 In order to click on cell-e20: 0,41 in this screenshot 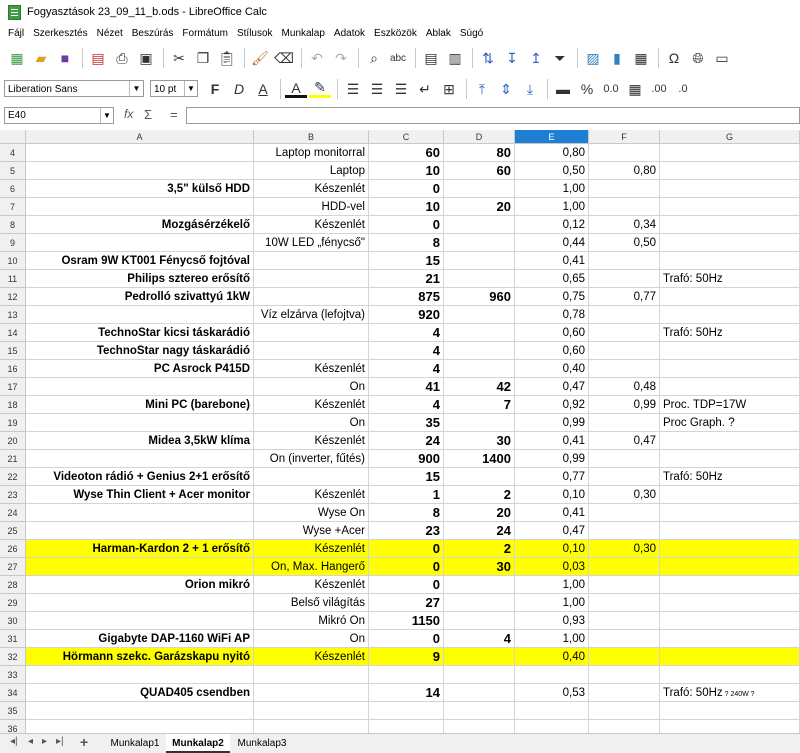, I will do `click(552, 441)`.